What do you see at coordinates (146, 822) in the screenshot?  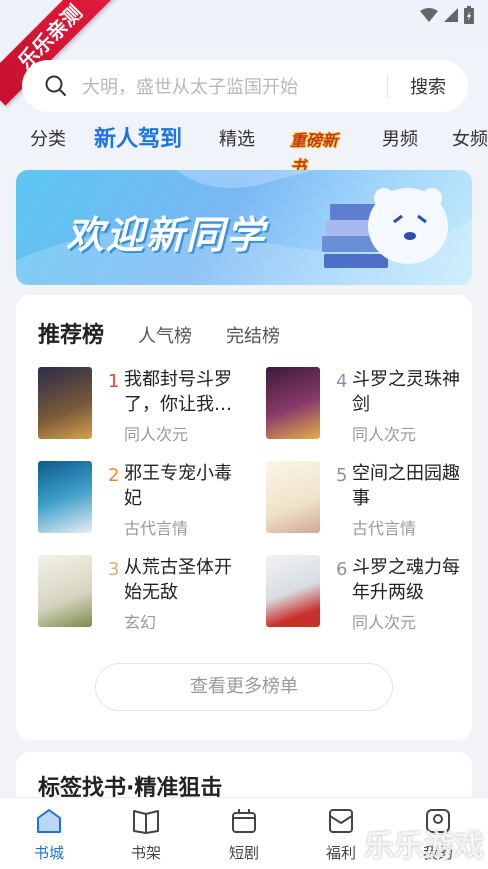 I see `book-icon` at bounding box center [146, 822].